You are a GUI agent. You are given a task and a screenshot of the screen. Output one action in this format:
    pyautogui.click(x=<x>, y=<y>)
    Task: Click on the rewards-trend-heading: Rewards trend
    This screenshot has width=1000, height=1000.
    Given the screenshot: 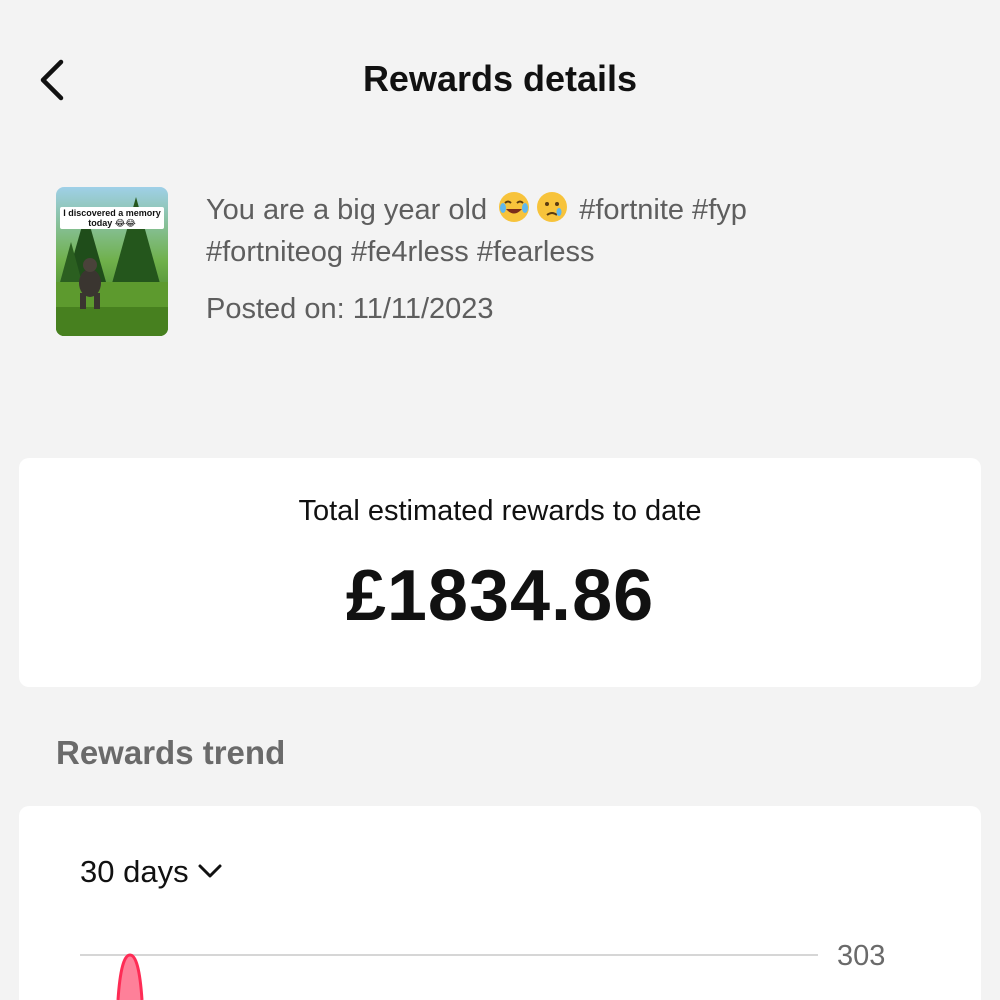 What is the action you would take?
    pyautogui.click(x=171, y=752)
    